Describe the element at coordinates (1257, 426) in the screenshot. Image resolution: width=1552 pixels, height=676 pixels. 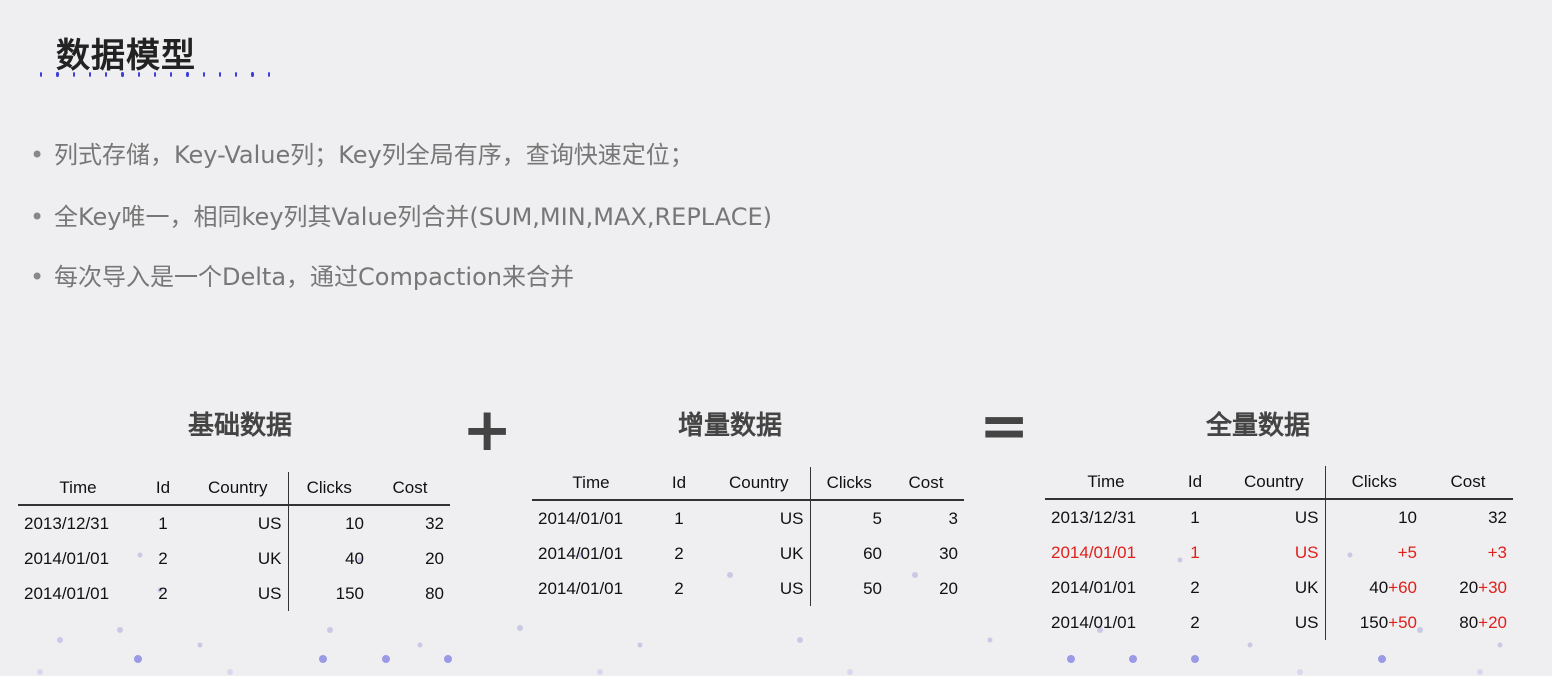
I see `full-table-title: 全量数据` at that location.